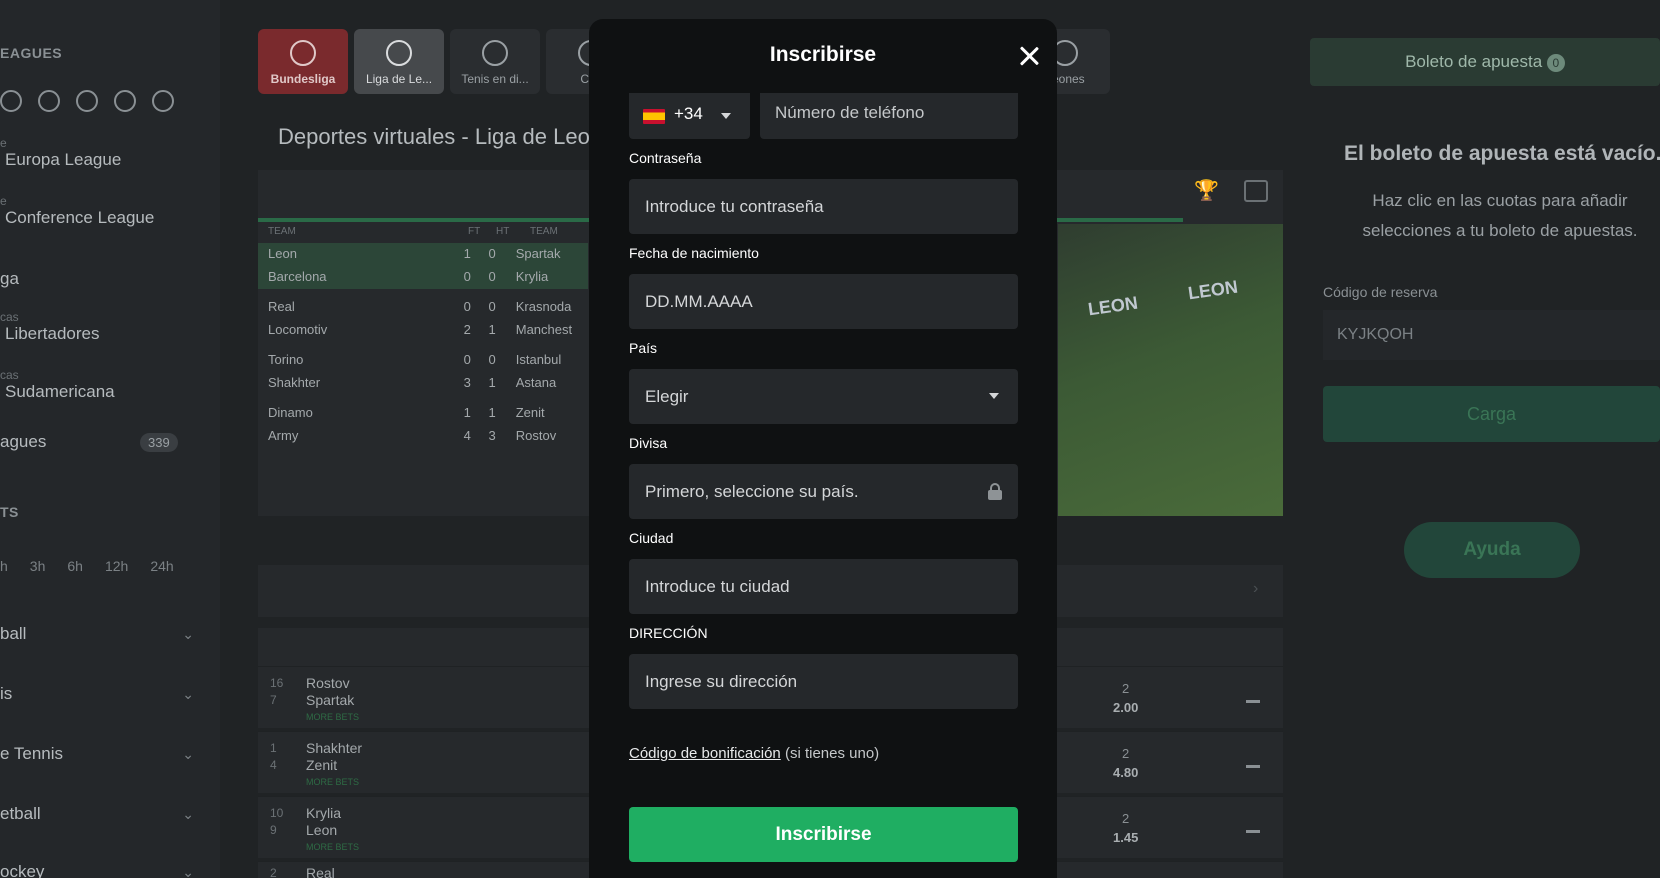 The width and height of the screenshot is (1660, 878). What do you see at coordinates (651, 538) in the screenshot?
I see `city-label: Ciudad` at bounding box center [651, 538].